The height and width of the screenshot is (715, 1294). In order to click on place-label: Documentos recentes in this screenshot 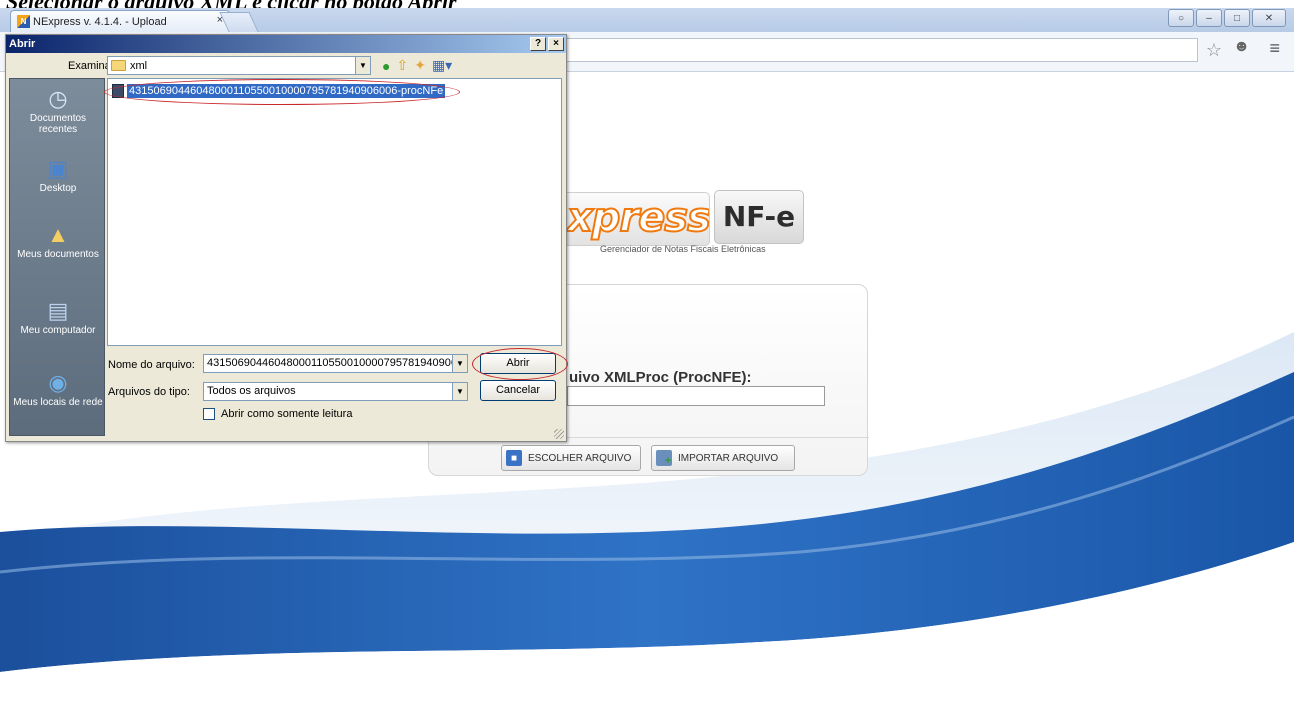, I will do `click(58, 124)`.